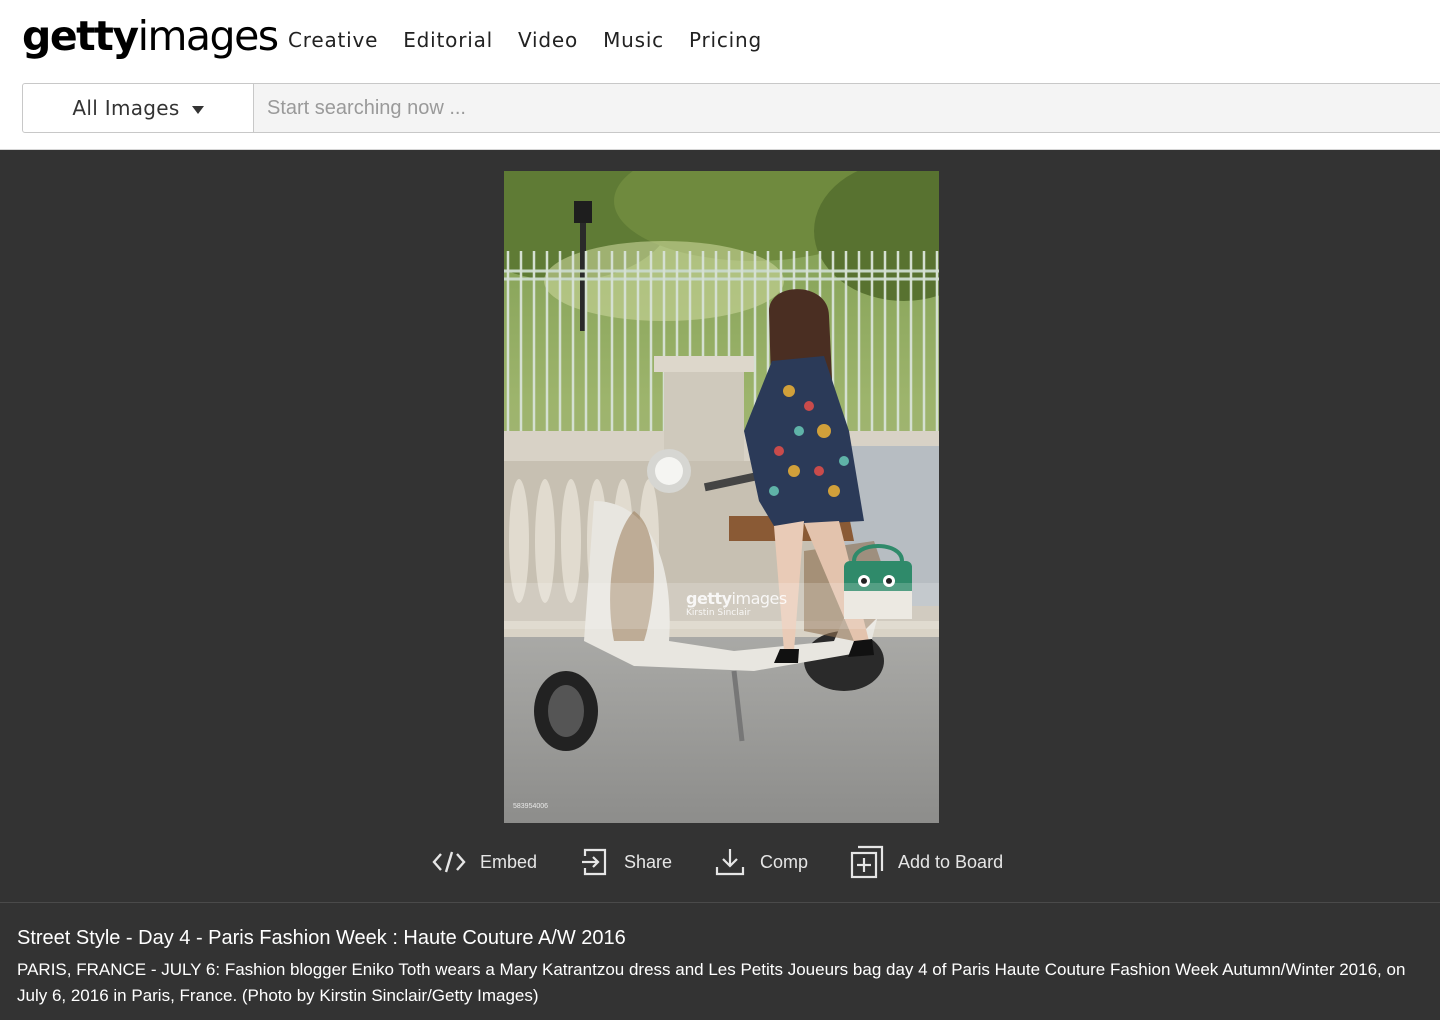  What do you see at coordinates (867, 862) in the screenshot?
I see `add-board-icon` at bounding box center [867, 862].